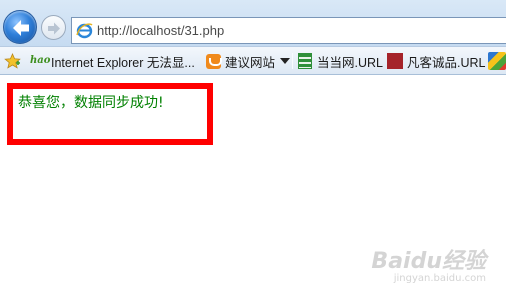  I want to click on favorite-label: 当当网.URL, so click(350, 62).